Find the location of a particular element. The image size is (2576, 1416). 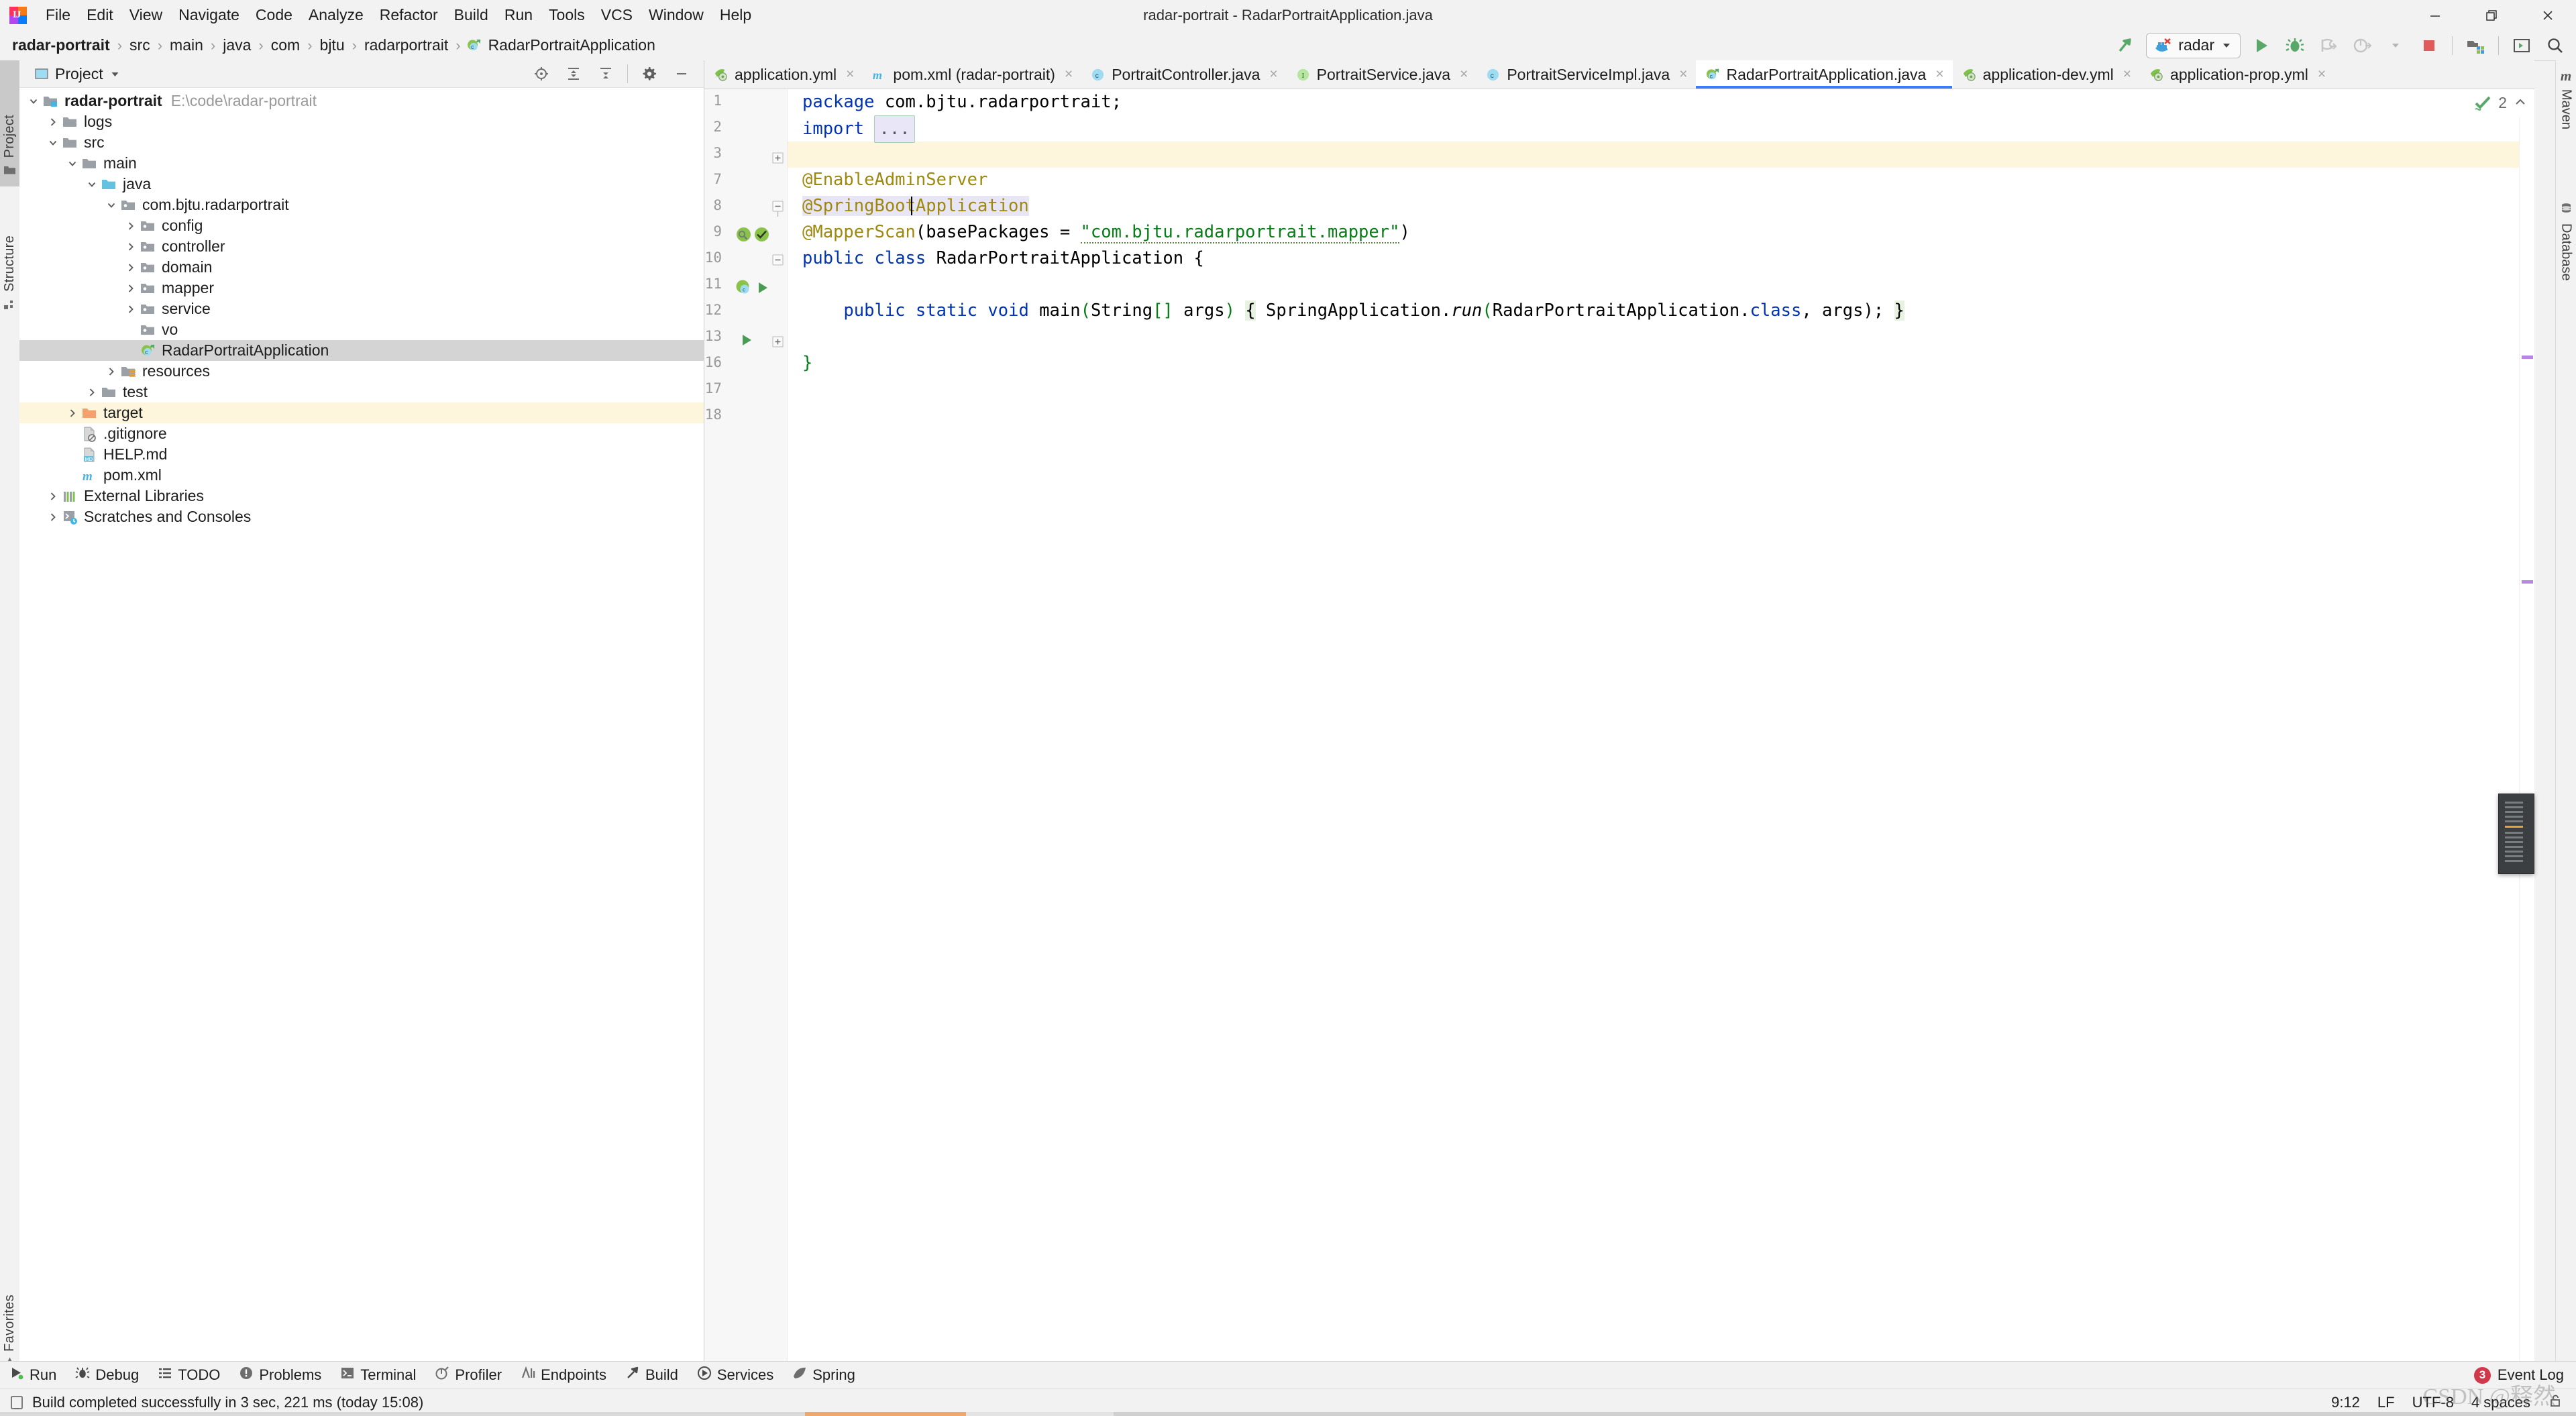

editor-tab-application-yml: application.yml × is located at coordinates (783, 74).